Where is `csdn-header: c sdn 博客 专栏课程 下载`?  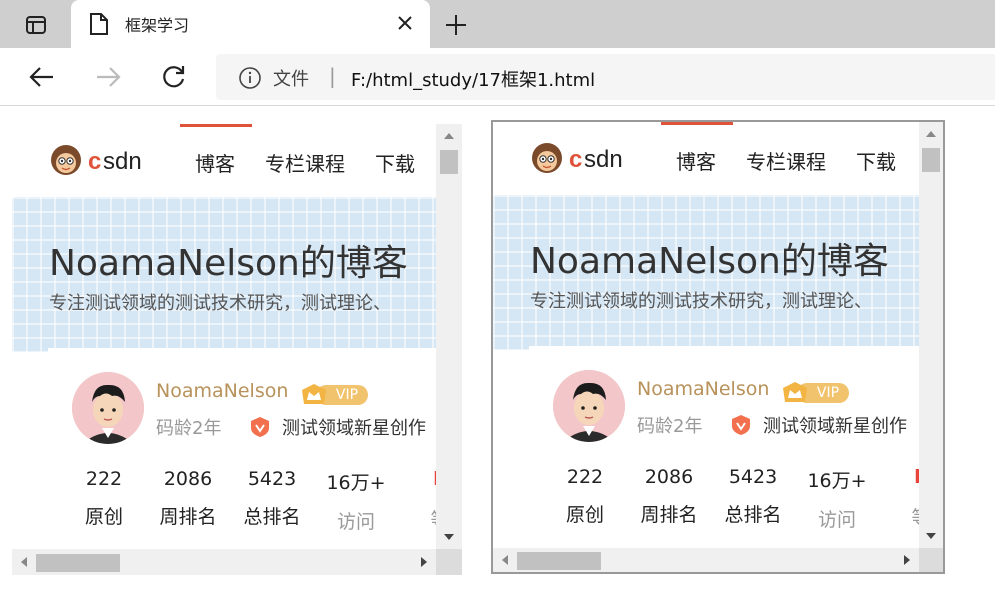 csdn-header: c sdn 博客 专栏课程 下载 is located at coordinates (224, 160).